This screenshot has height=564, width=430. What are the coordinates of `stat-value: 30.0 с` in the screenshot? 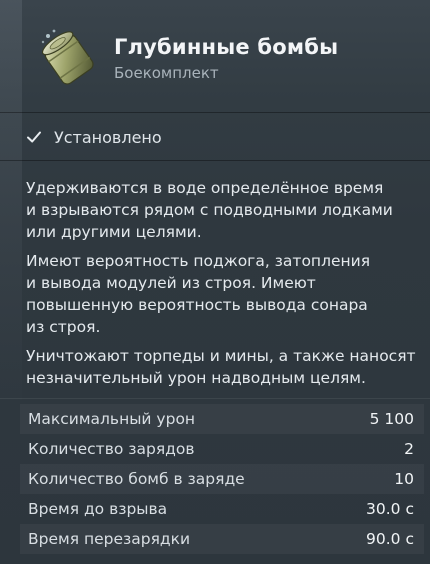 It's located at (390, 509).